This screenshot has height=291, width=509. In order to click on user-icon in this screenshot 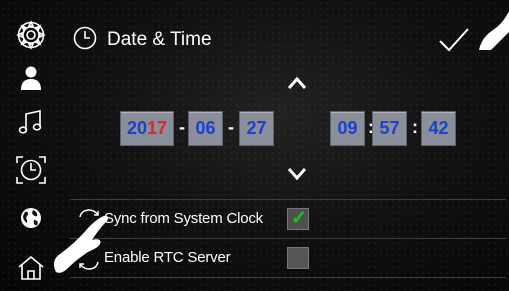, I will do `click(31, 78)`.